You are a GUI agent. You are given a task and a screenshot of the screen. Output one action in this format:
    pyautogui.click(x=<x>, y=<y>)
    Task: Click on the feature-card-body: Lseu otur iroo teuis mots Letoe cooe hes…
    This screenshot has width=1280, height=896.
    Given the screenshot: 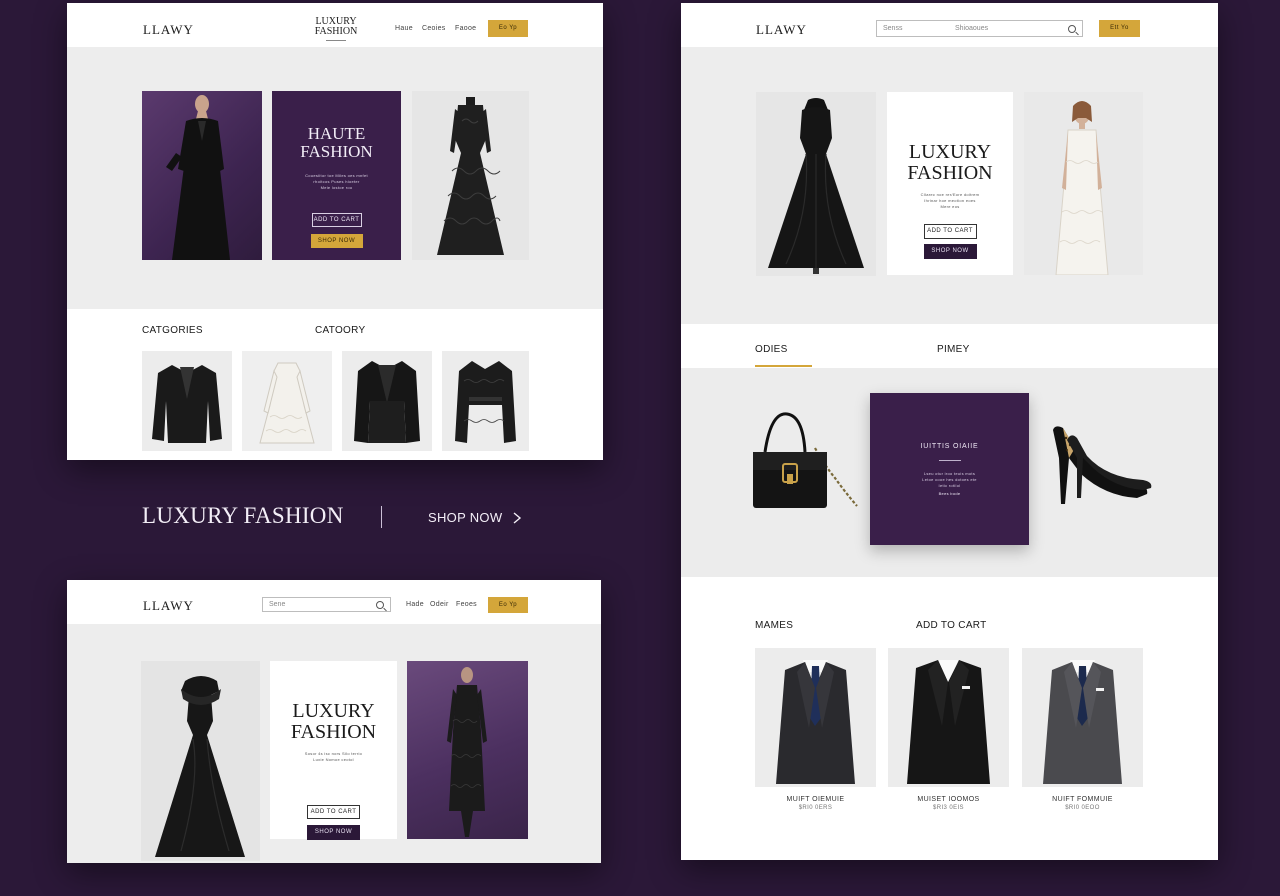 What is the action you would take?
    pyautogui.click(x=949, y=479)
    